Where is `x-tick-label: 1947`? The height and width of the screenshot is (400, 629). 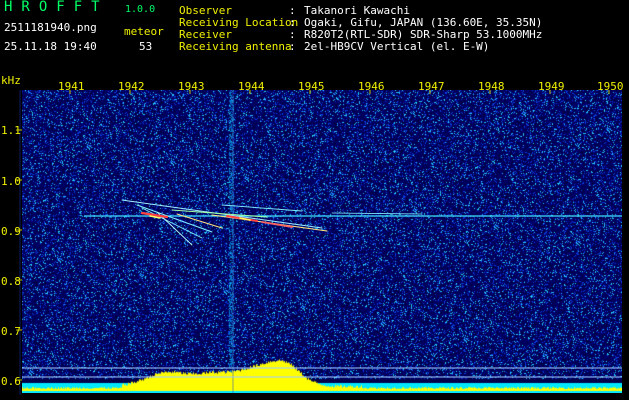 x-tick-label: 1947 is located at coordinates (431, 86).